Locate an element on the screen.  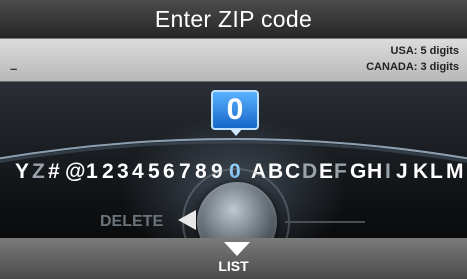
char-option: M is located at coordinates (455, 172).